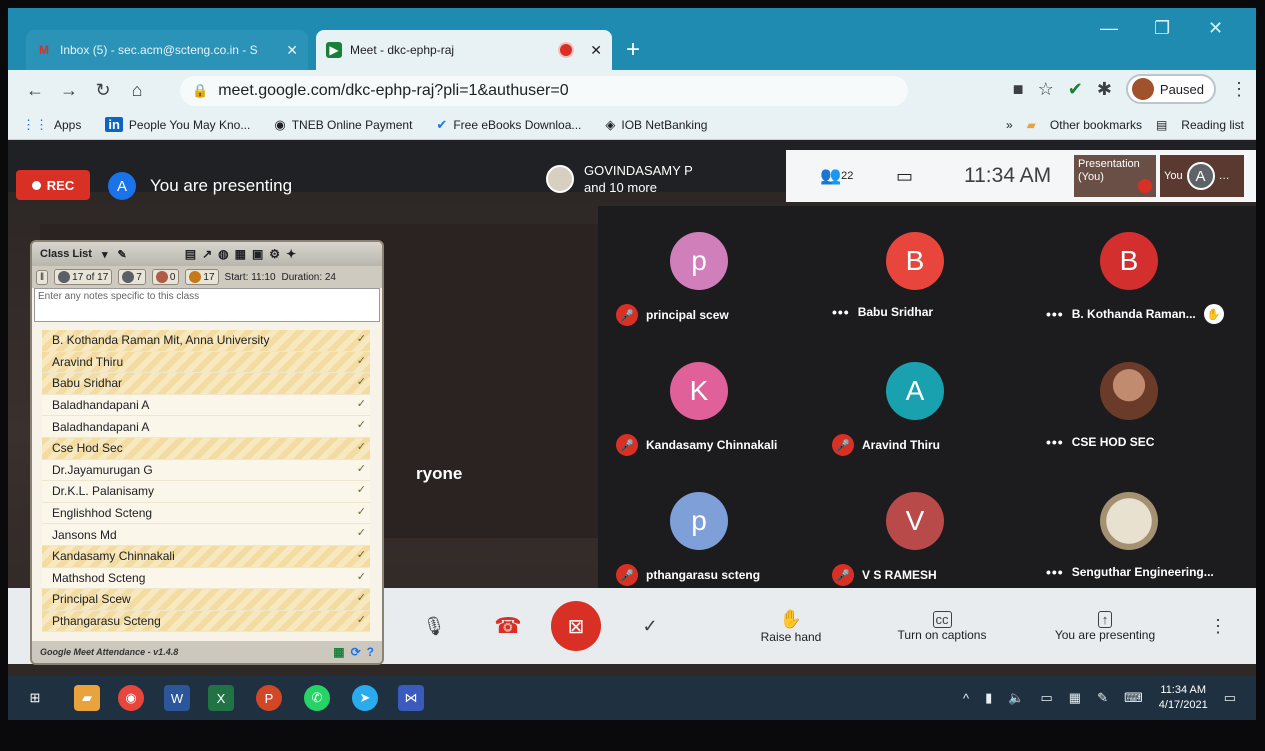  What do you see at coordinates (206, 621) in the screenshot?
I see `student-row: Pthangarasu Scteng ✓` at bounding box center [206, 621].